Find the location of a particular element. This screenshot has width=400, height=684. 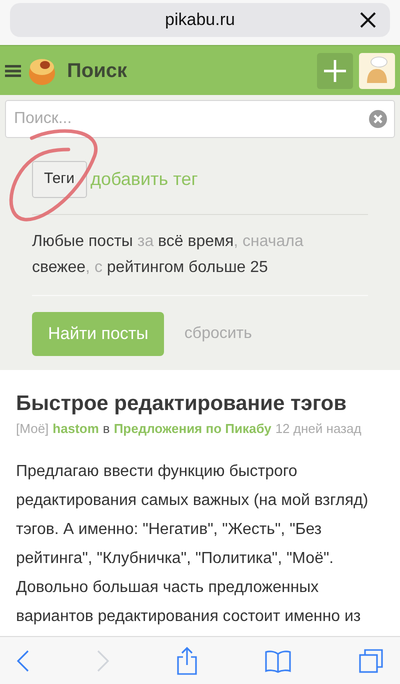

url-text: pikabu.ru is located at coordinates (200, 20).